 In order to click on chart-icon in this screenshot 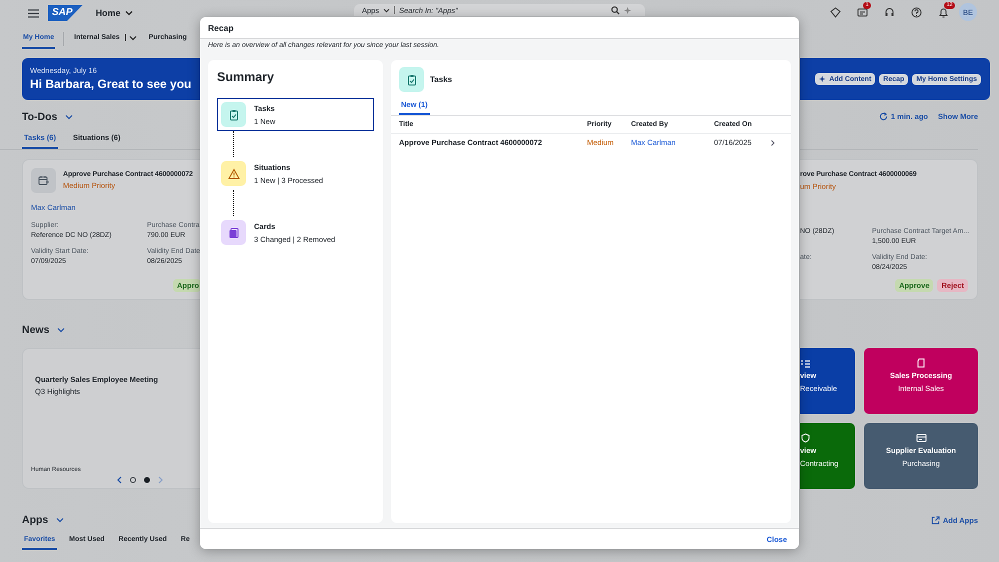, I will do `click(805, 363)`.